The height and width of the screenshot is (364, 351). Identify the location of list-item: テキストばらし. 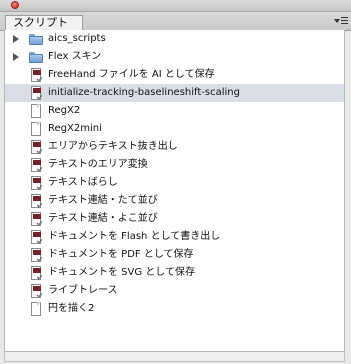
(174, 183).